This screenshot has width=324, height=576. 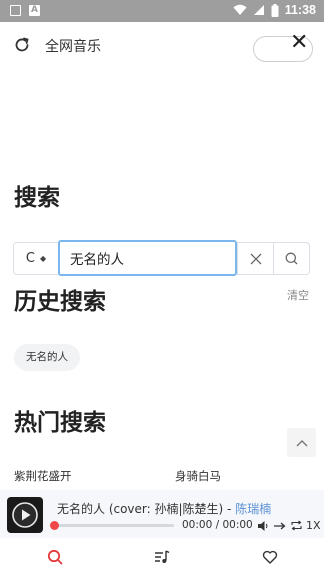 I want to click on search-button, so click(x=291, y=258).